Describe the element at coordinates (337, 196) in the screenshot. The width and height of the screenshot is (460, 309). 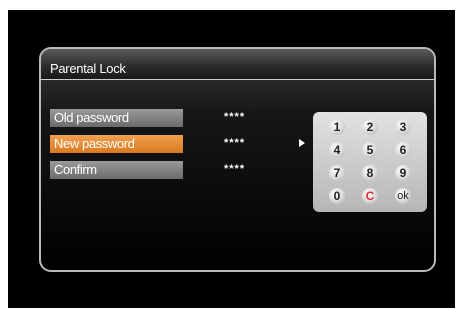
I see `key-0: 0` at that location.